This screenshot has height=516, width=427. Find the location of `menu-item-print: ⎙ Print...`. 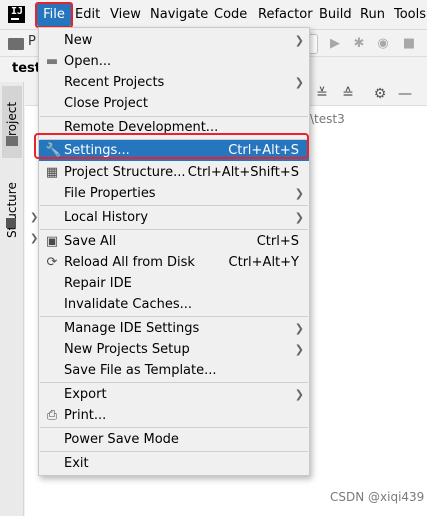

menu-item-print: ⎙ Print... is located at coordinates (174, 415).